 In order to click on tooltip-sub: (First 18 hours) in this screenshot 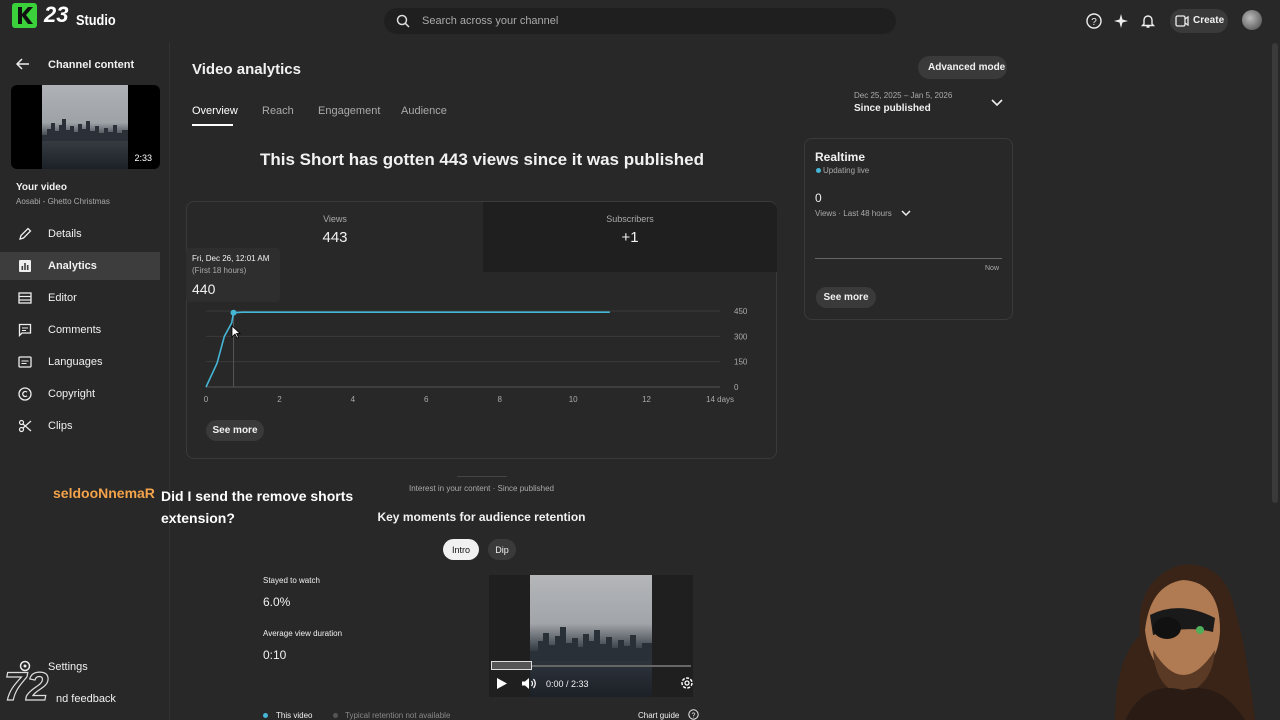, I will do `click(219, 270)`.